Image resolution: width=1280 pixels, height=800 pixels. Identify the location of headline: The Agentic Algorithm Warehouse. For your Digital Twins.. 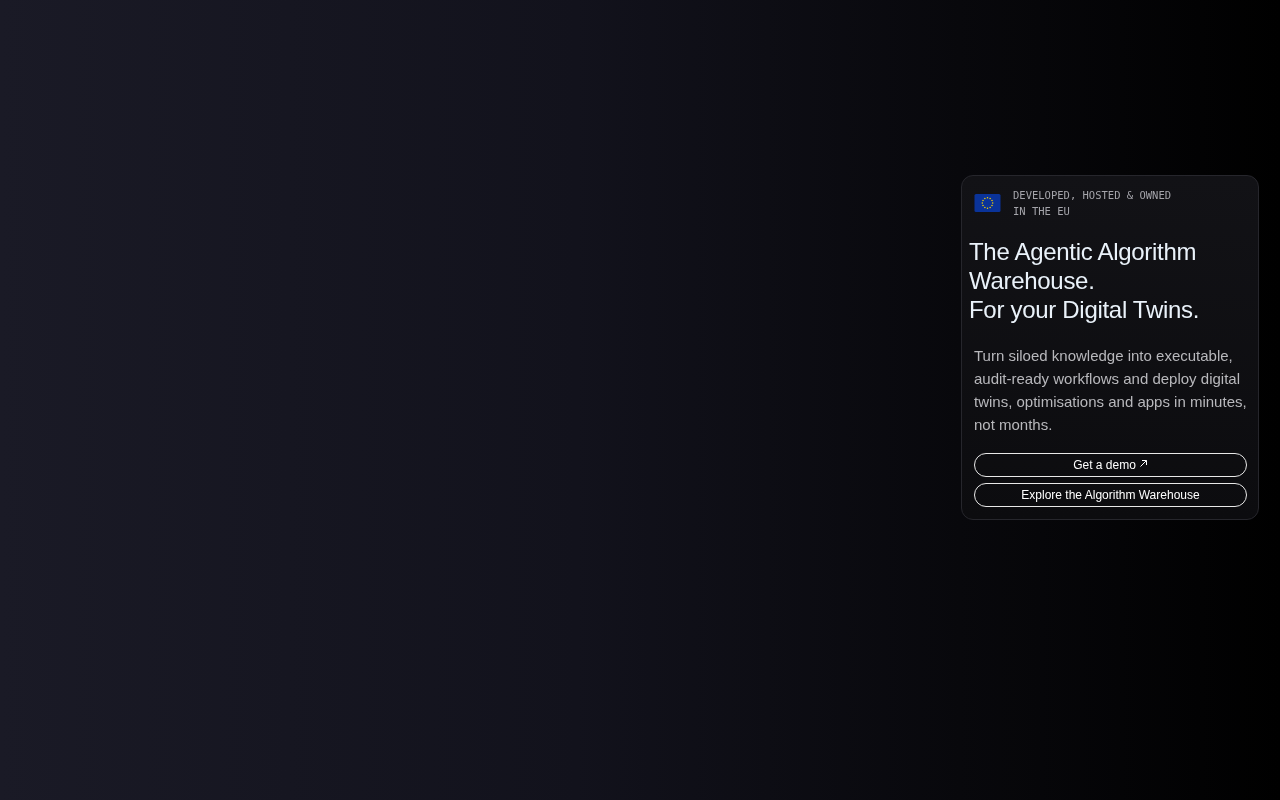
(1085, 280).